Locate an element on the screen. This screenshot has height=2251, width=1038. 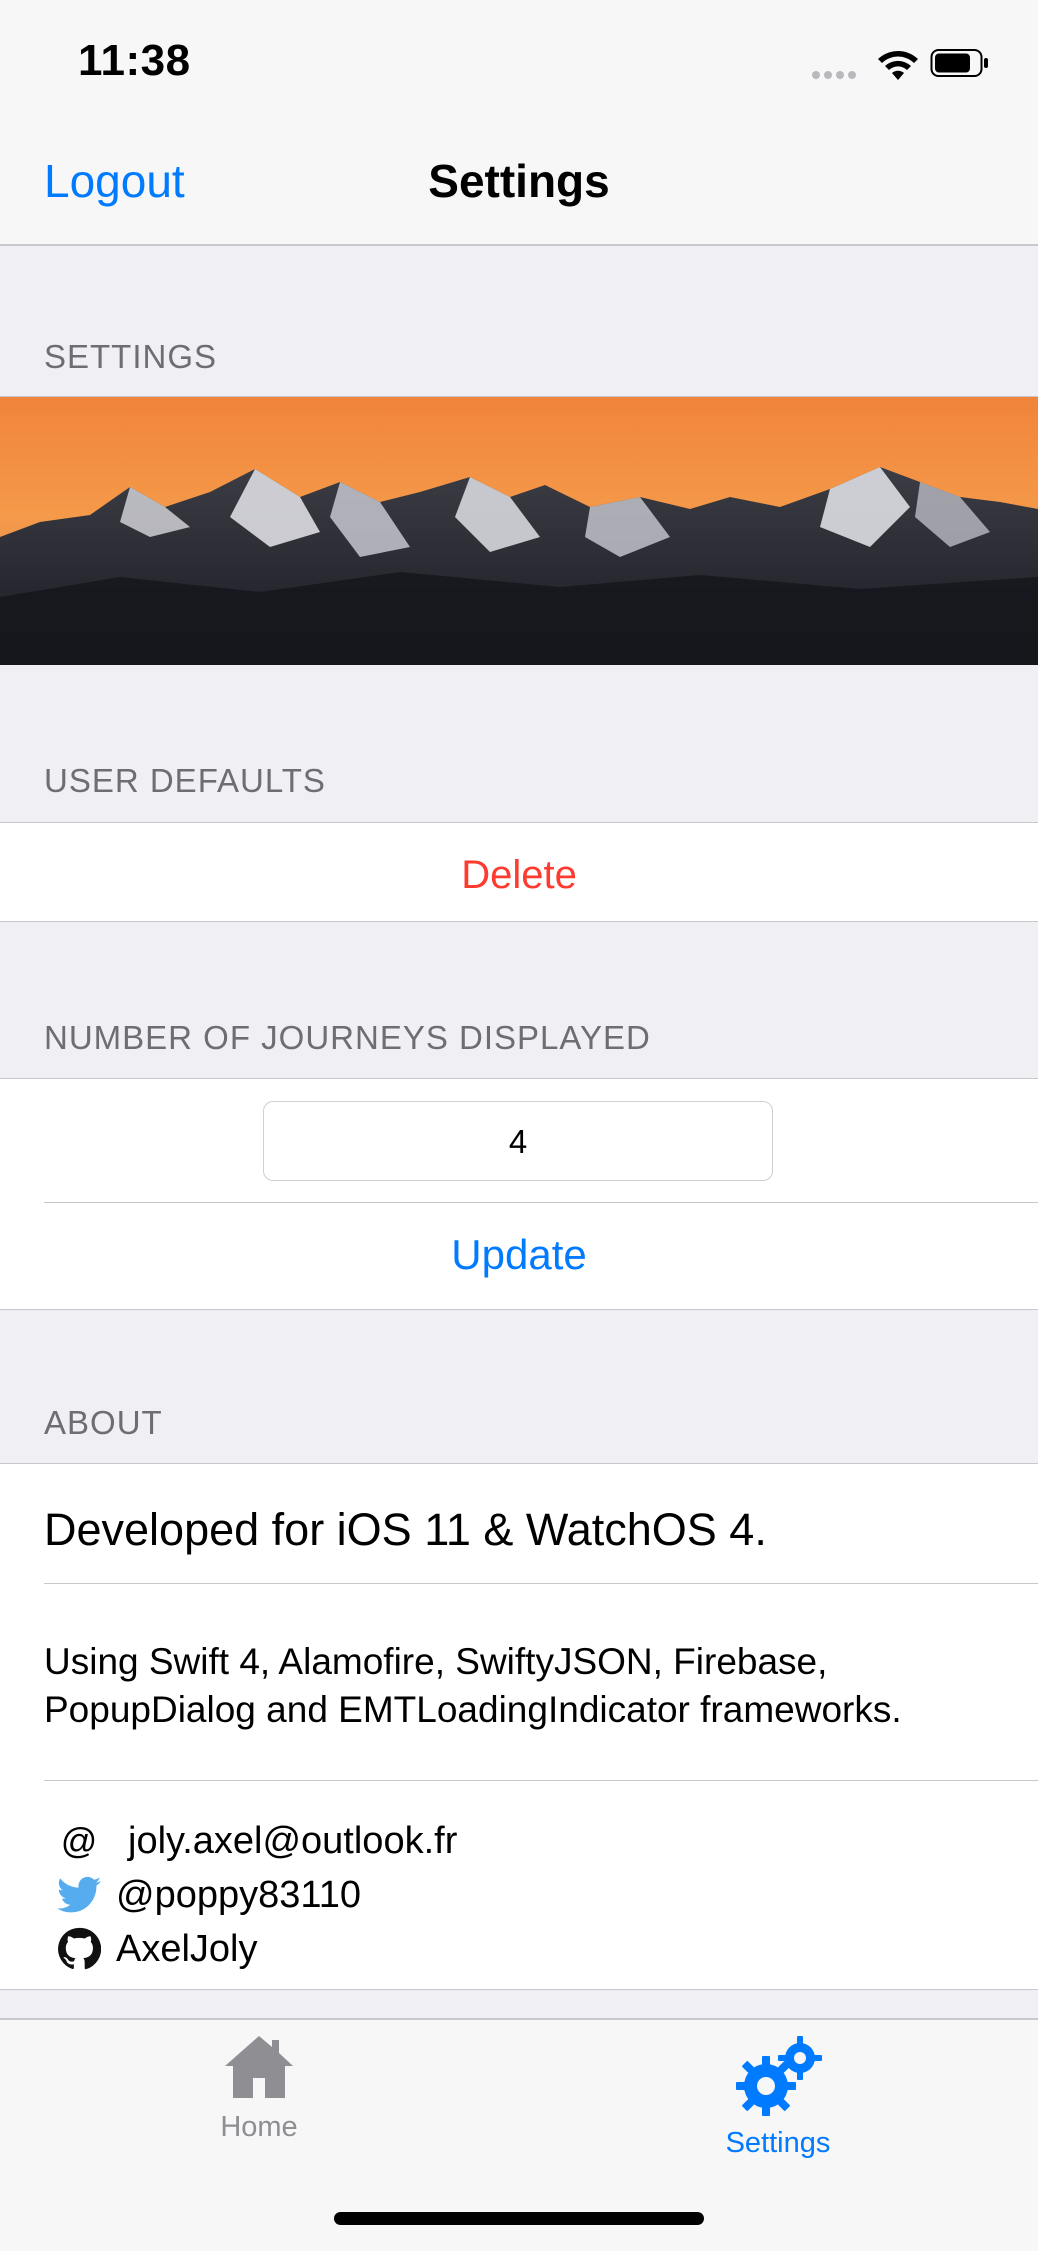
journeys-count-input: 4 is located at coordinates (518, 1141).